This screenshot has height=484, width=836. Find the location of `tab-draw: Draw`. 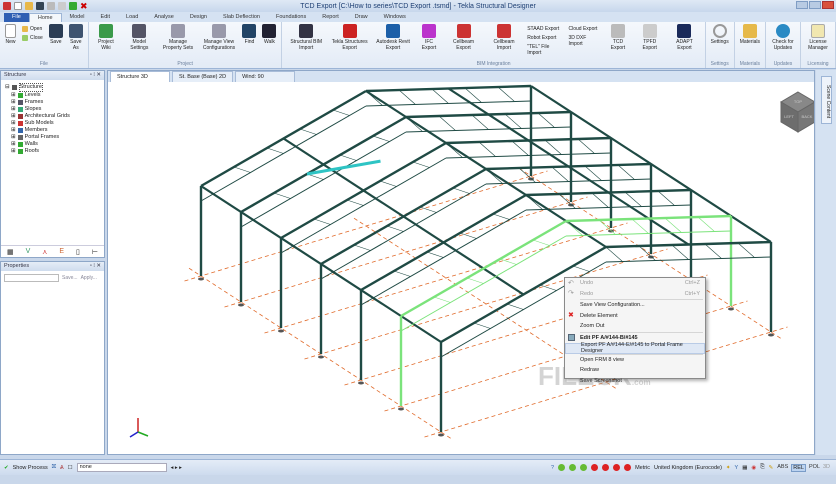

tab-draw: Draw is located at coordinates (361, 17).